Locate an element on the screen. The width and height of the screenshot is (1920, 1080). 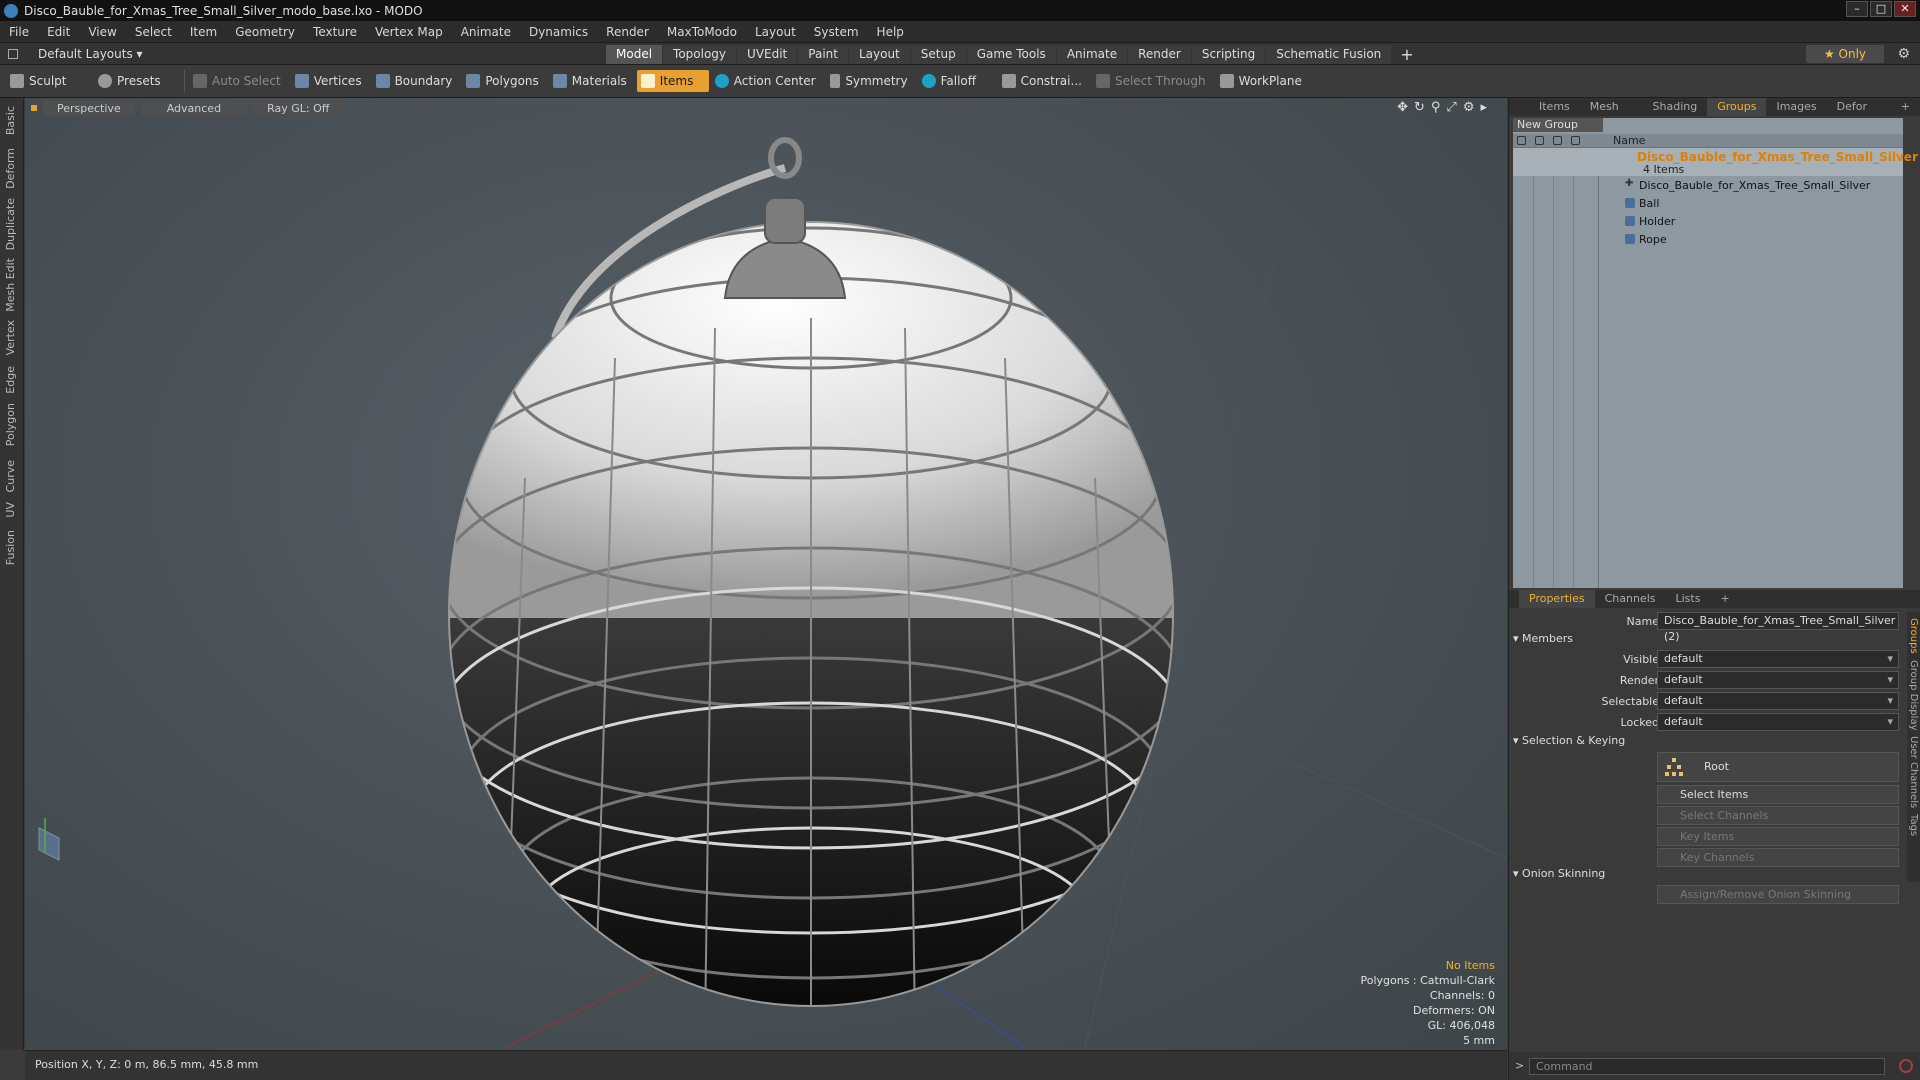
close-button: ✕ is located at coordinates (1905, 9).